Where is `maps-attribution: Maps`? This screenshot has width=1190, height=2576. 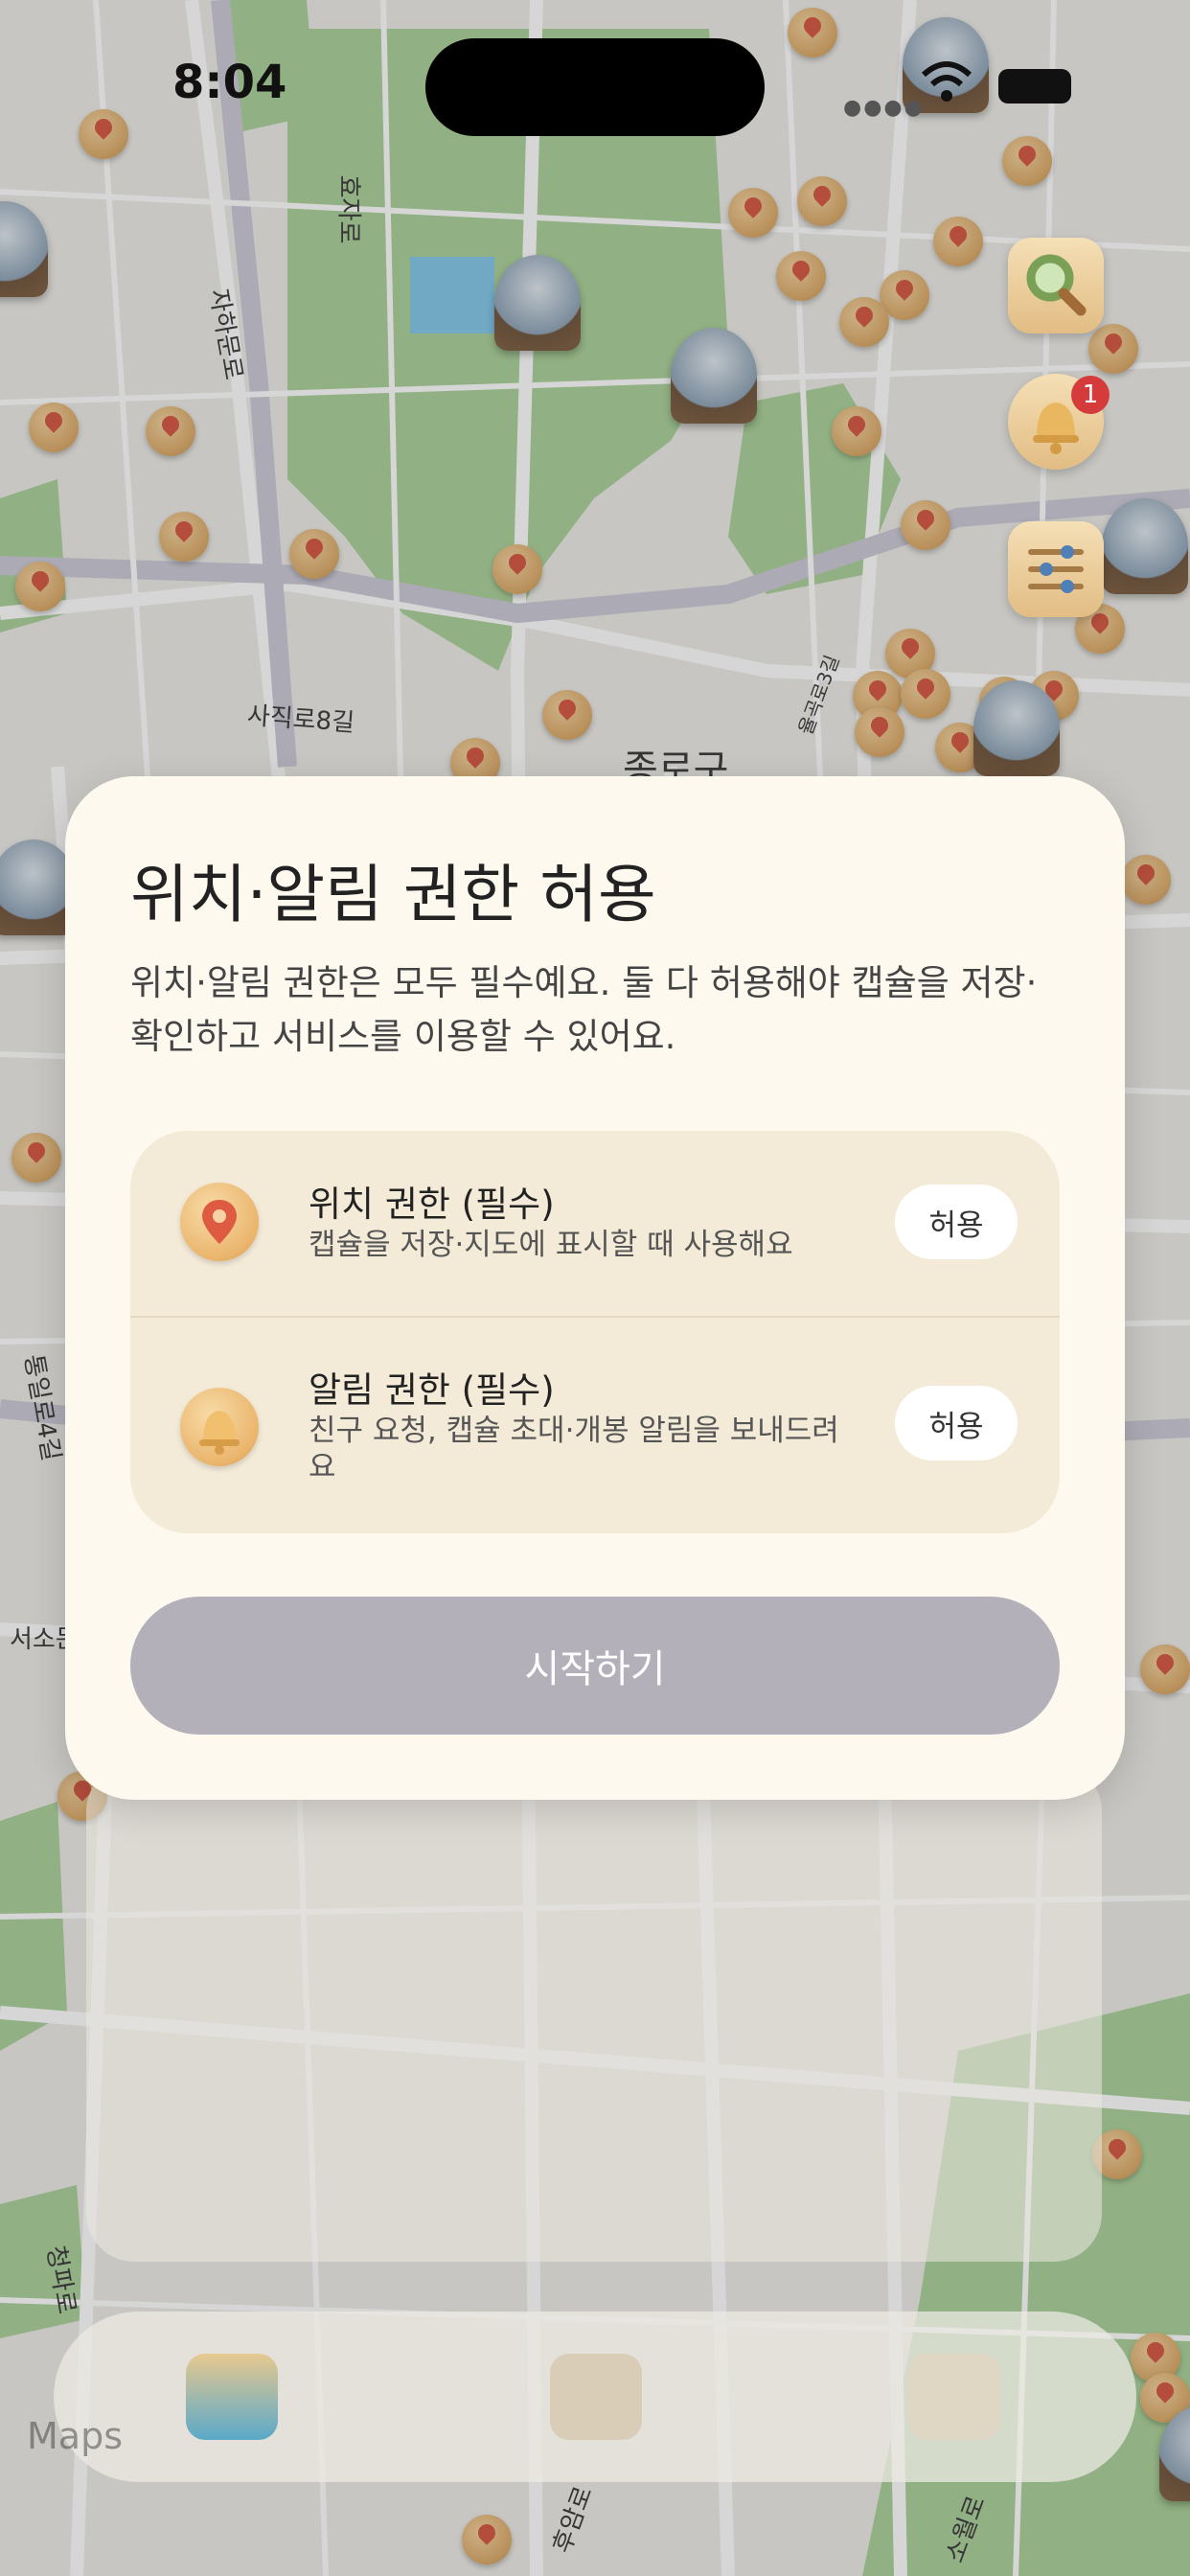
maps-attribution: Maps is located at coordinates (75, 2436).